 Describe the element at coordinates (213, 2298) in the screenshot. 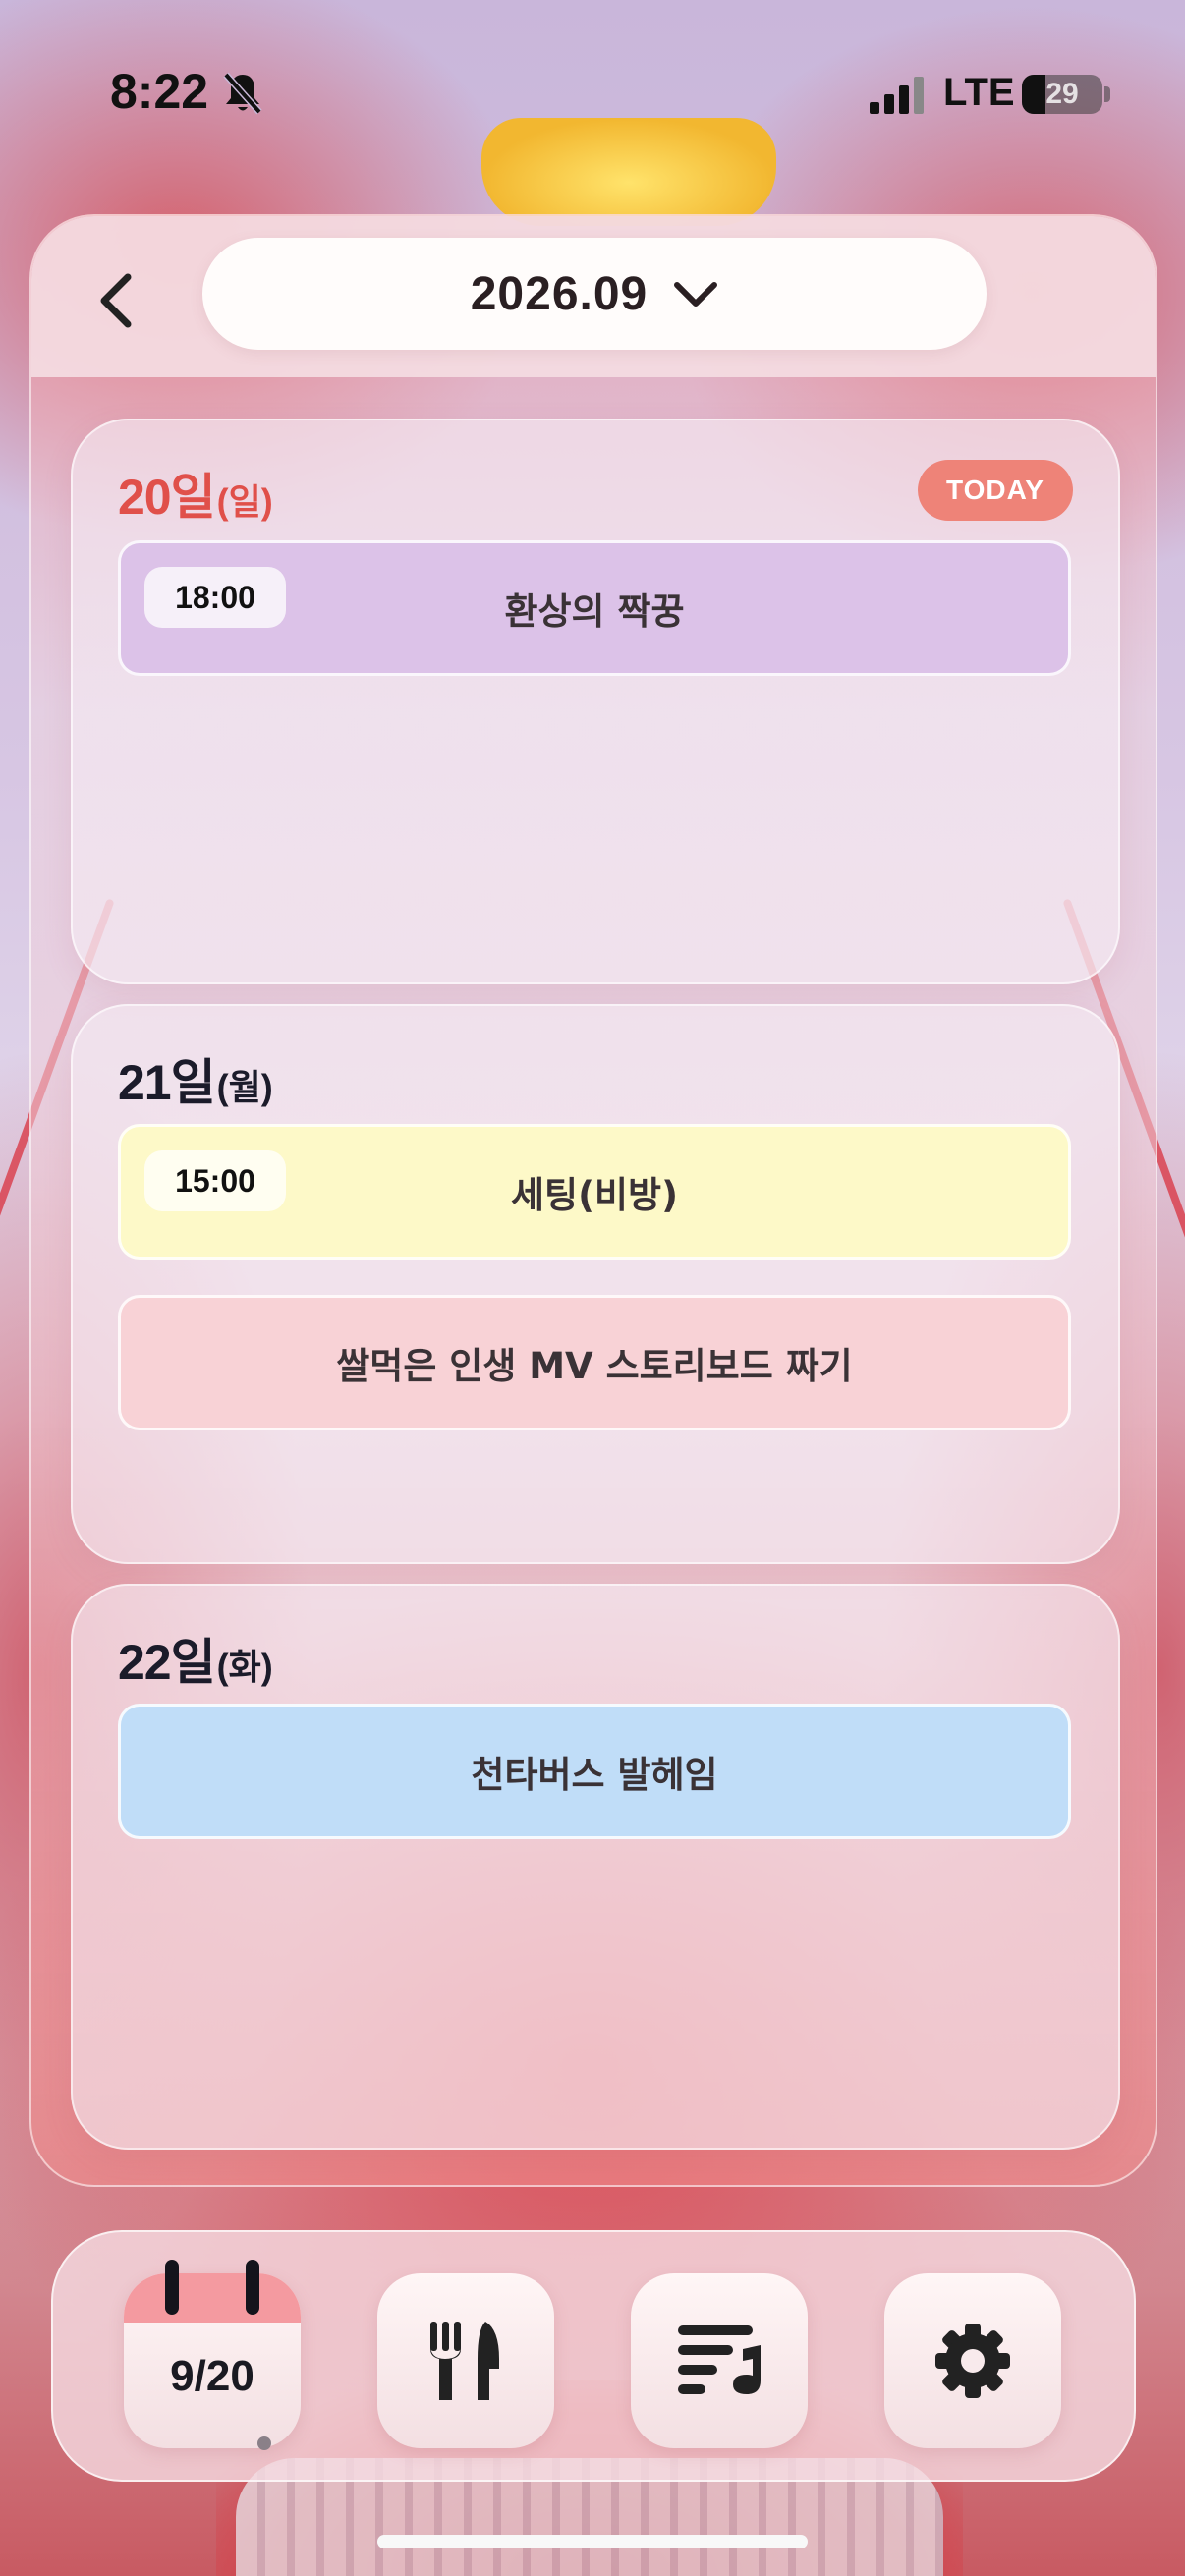

I see `calendar-icon` at that location.